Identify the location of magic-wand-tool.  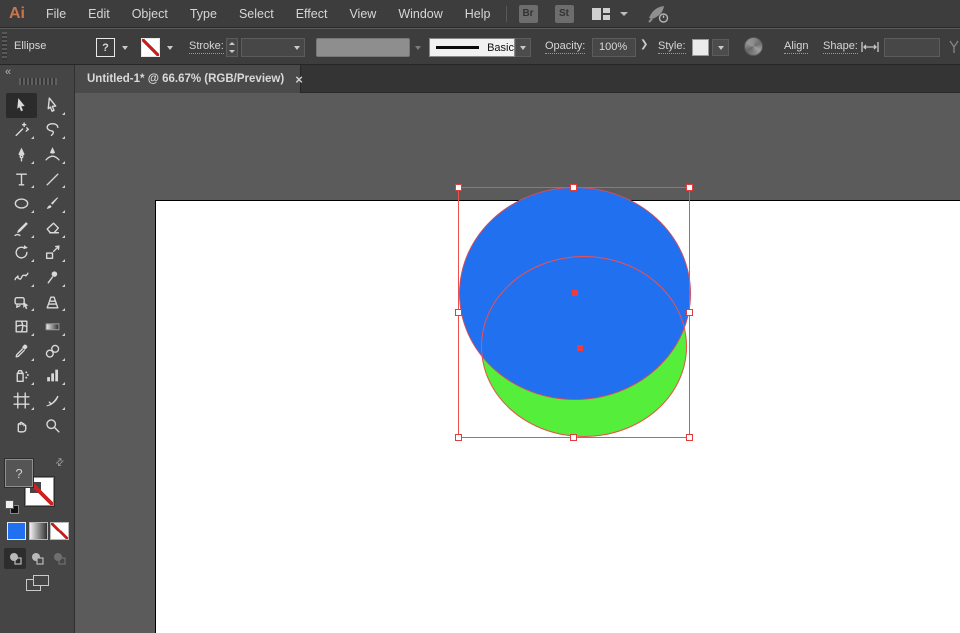
(21, 130).